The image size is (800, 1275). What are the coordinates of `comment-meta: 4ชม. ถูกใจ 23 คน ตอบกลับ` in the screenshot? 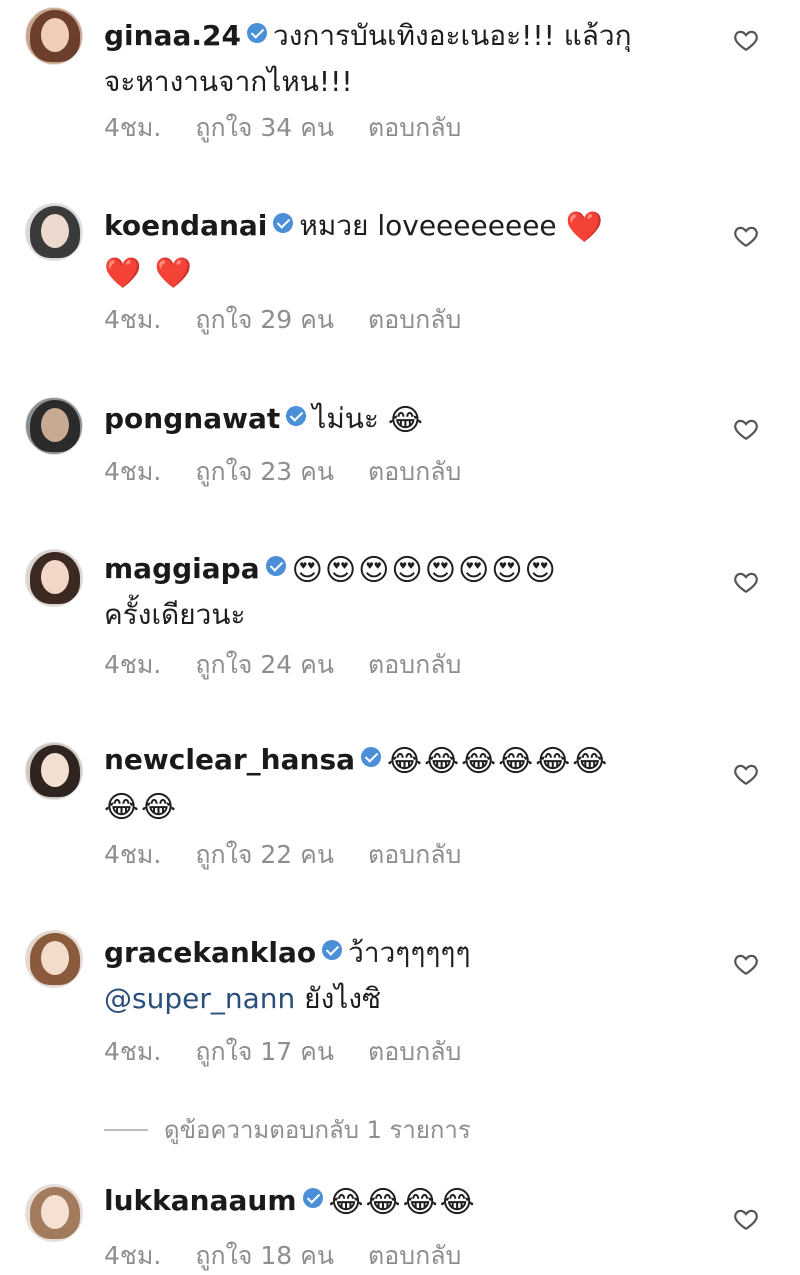 It's located at (299, 472).